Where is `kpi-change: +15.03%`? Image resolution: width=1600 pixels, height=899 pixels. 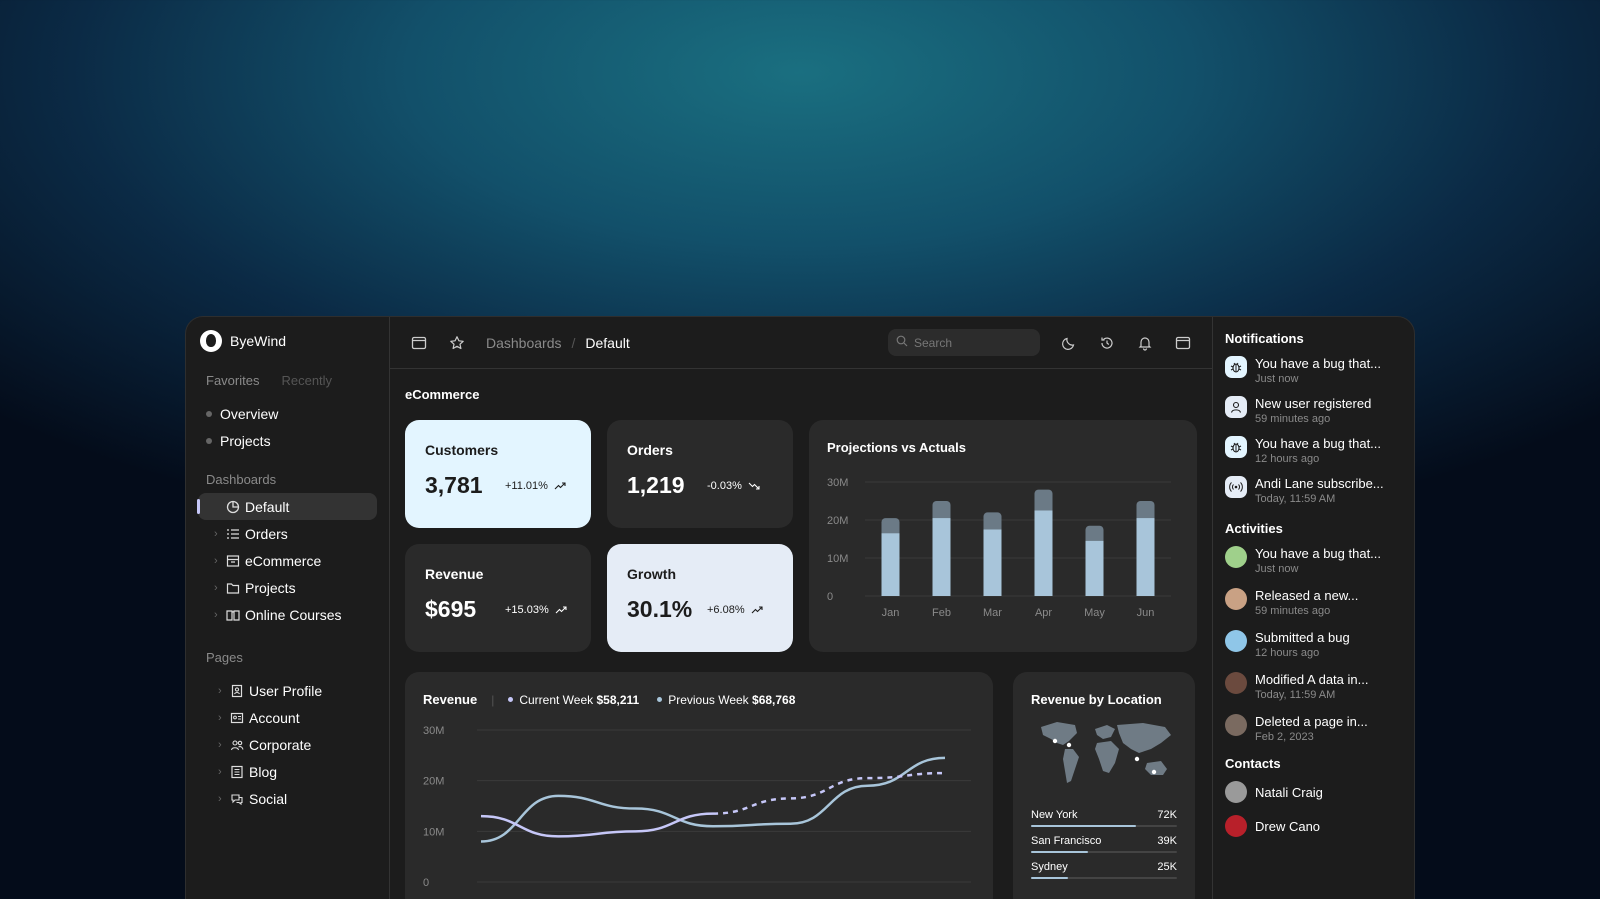 kpi-change: +15.03% is located at coordinates (536, 610).